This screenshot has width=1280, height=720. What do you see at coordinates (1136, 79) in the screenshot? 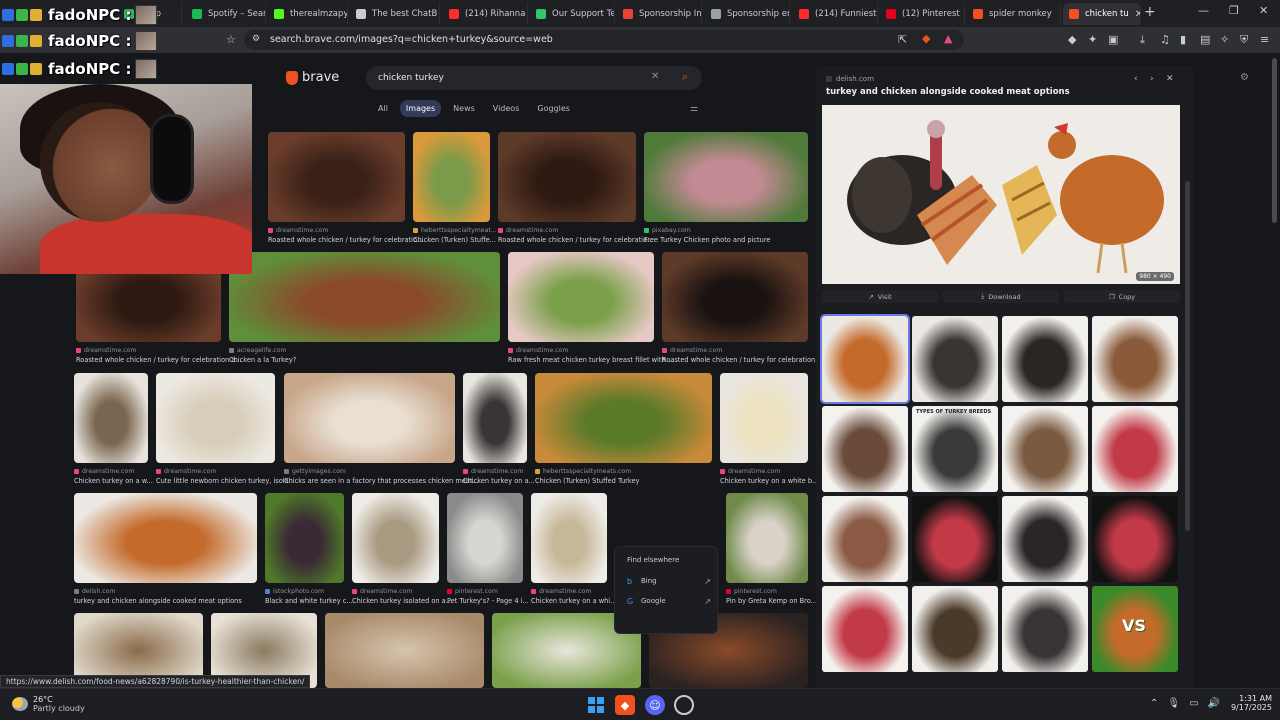
I see `previous-image-icon: ‹` at bounding box center [1136, 79].